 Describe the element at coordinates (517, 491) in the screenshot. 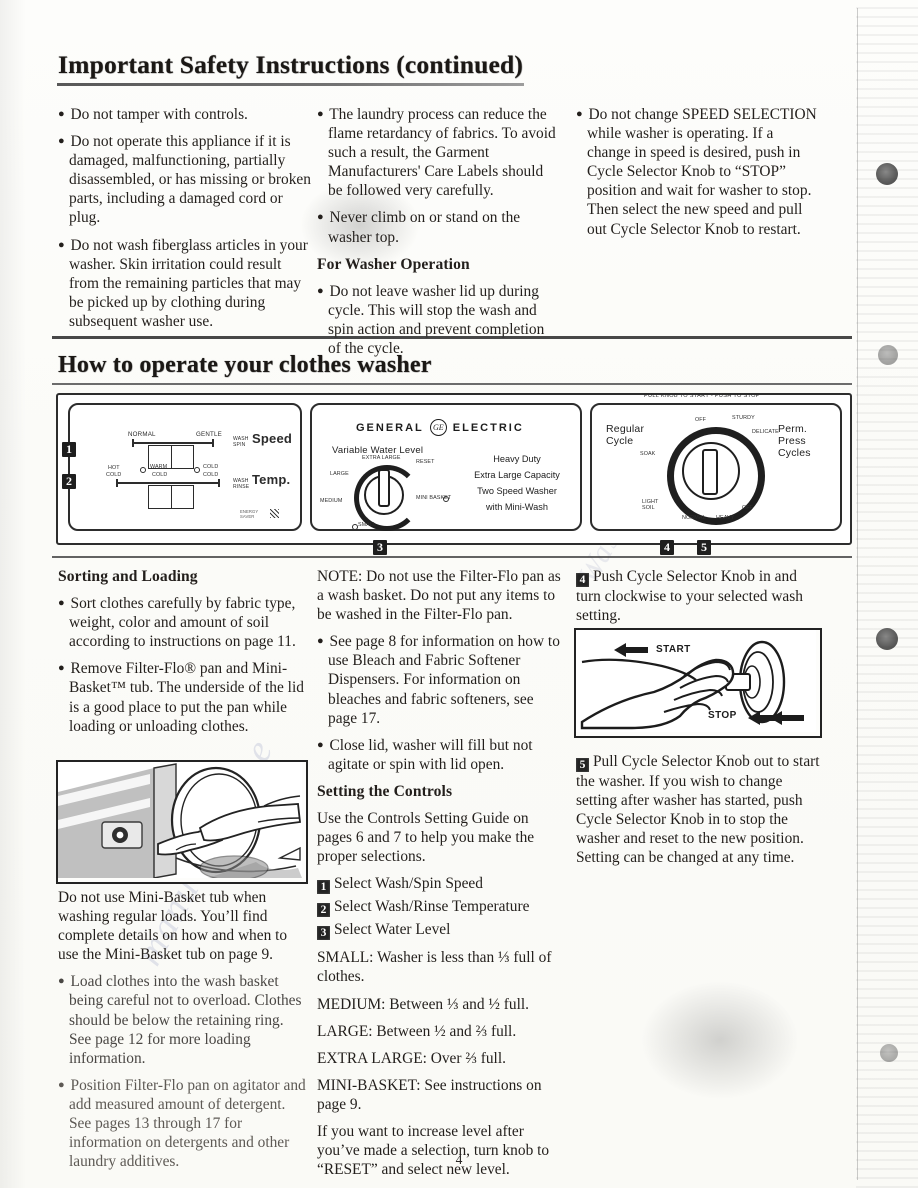

I see `model-line-3: Two Speed Washer` at that location.